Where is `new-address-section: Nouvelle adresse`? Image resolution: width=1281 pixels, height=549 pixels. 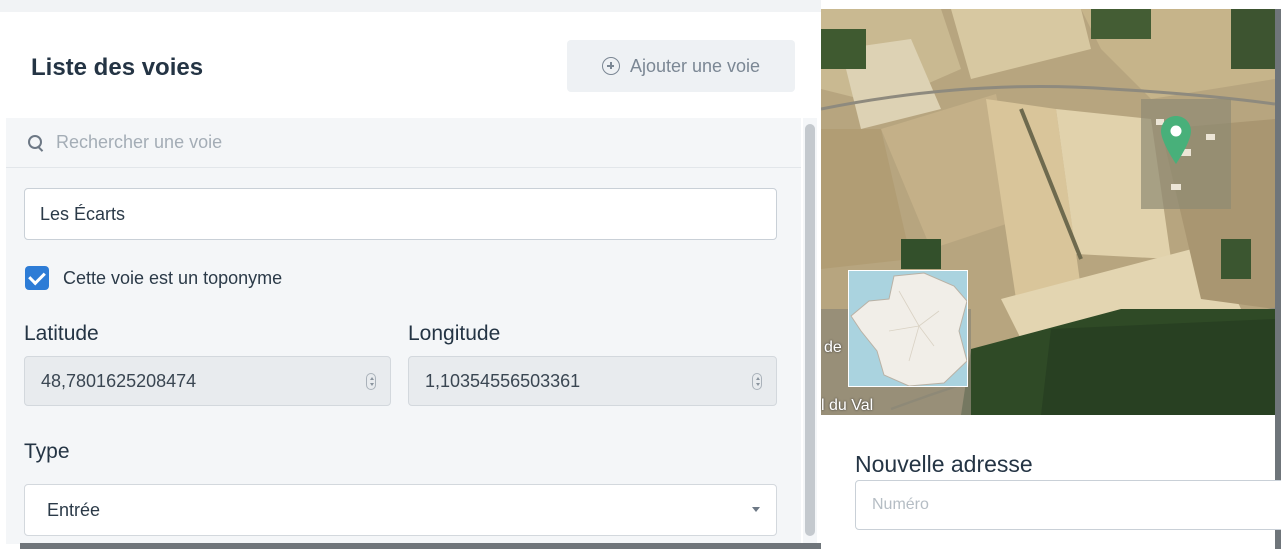
new-address-section: Nouvelle adresse is located at coordinates (1051, 482).